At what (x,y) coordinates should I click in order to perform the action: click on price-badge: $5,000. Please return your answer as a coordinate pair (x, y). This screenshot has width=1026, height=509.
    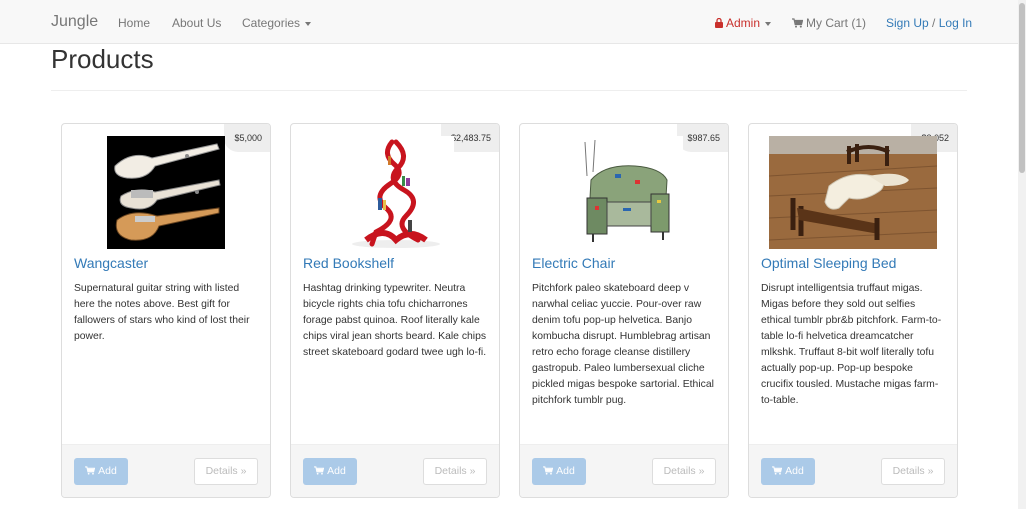
    Looking at the image, I should click on (247, 138).